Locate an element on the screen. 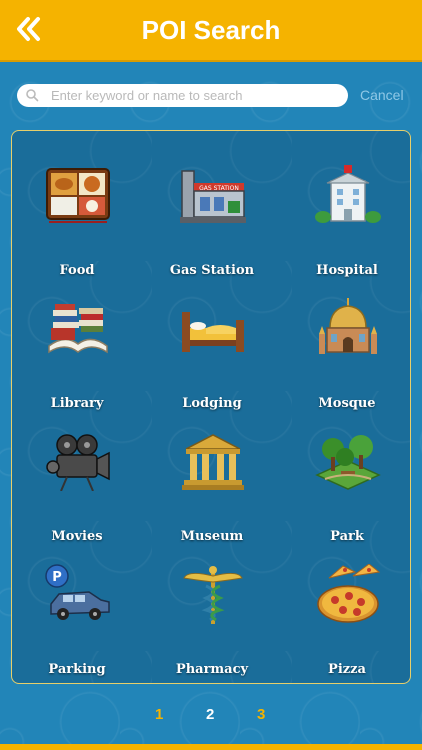 This screenshot has height=750, width=422. gas-station-icon: GAS STATION is located at coordinates (213, 196).